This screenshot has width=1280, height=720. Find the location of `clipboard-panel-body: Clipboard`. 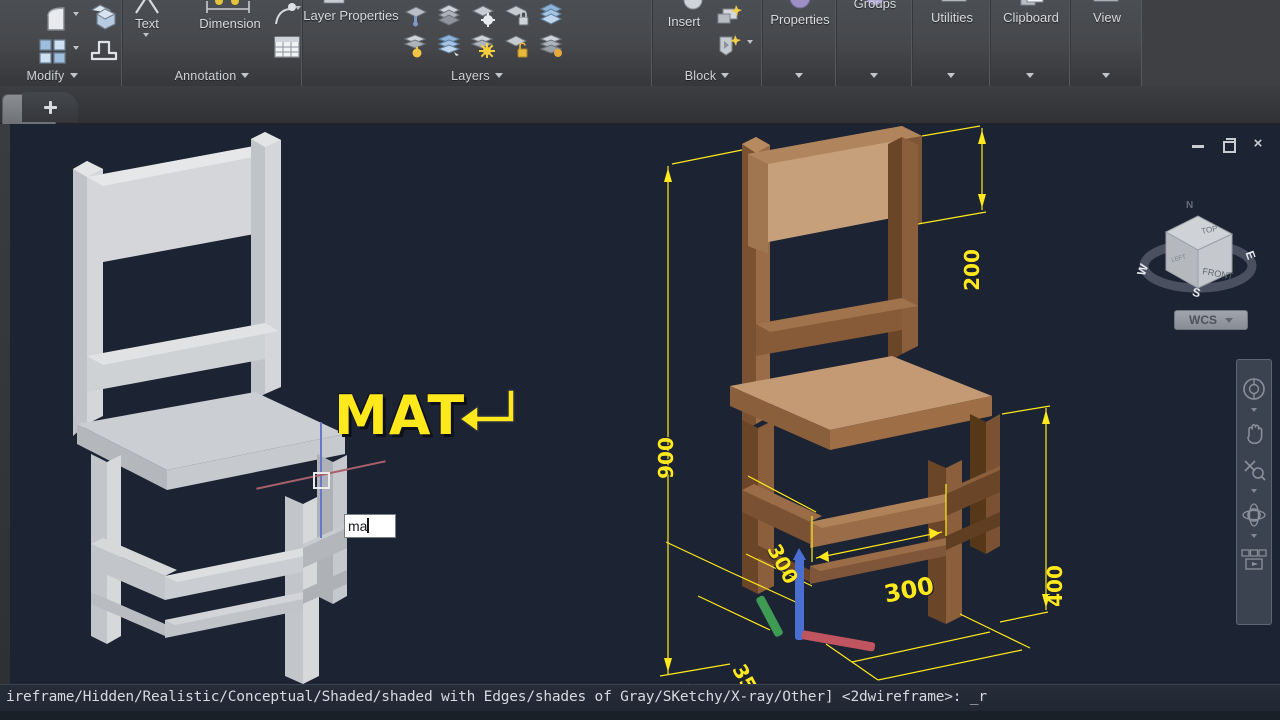

clipboard-panel-body: Clipboard is located at coordinates (1030, 32).